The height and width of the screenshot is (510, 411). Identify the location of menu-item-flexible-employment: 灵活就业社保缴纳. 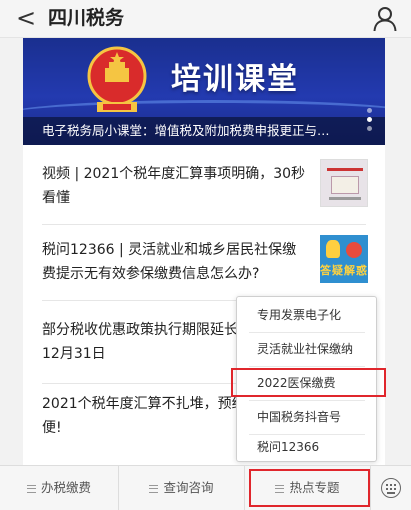
(306, 349).